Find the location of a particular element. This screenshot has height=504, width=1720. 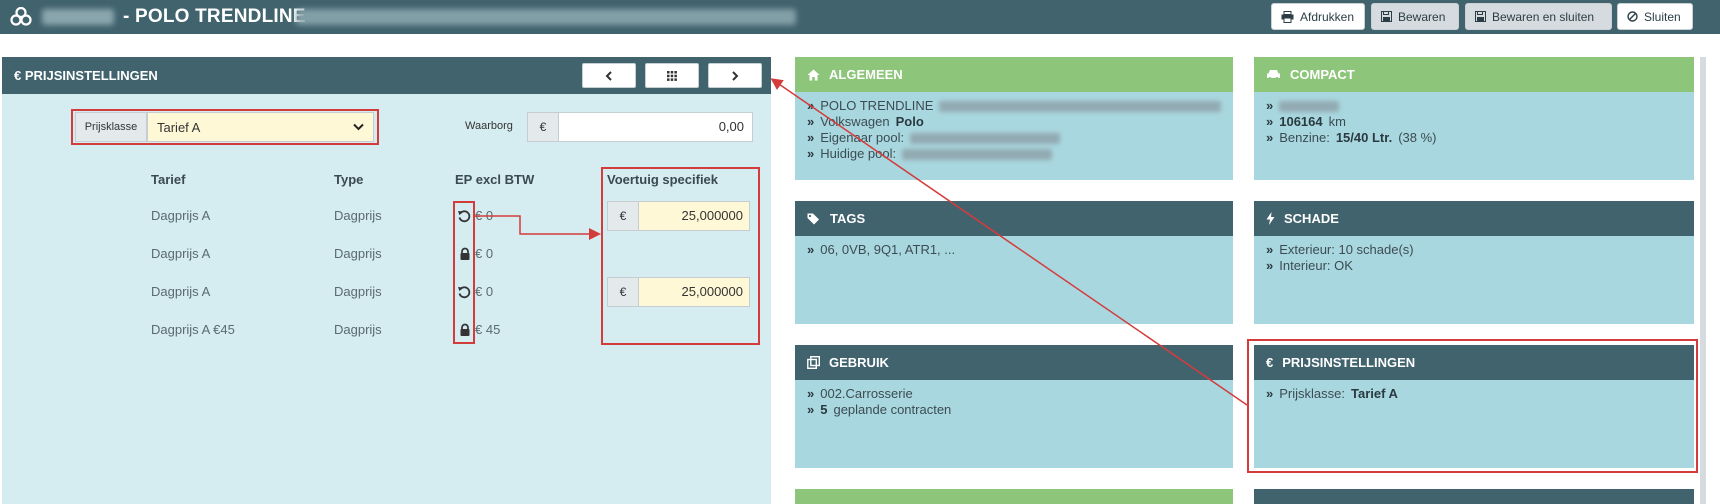

list-item: » Volkswagen Polo is located at coordinates (865, 121).